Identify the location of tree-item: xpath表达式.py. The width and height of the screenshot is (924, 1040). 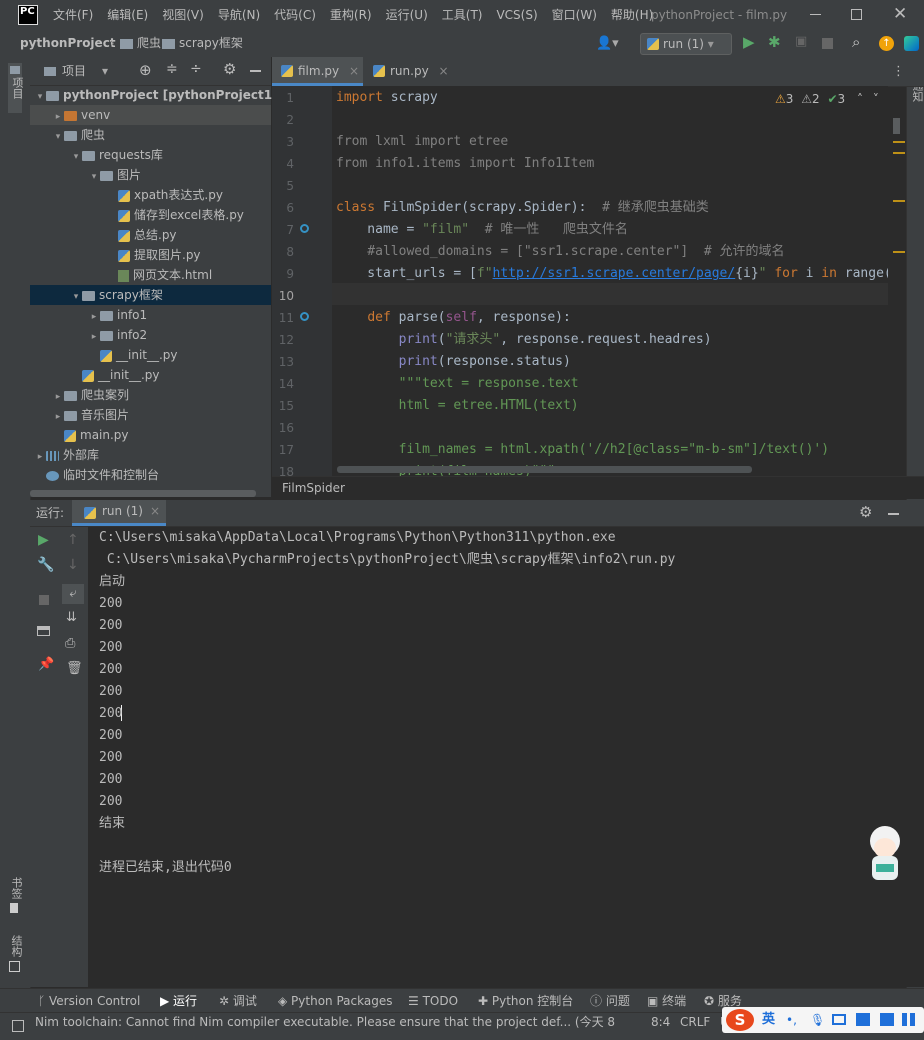
(150, 195).